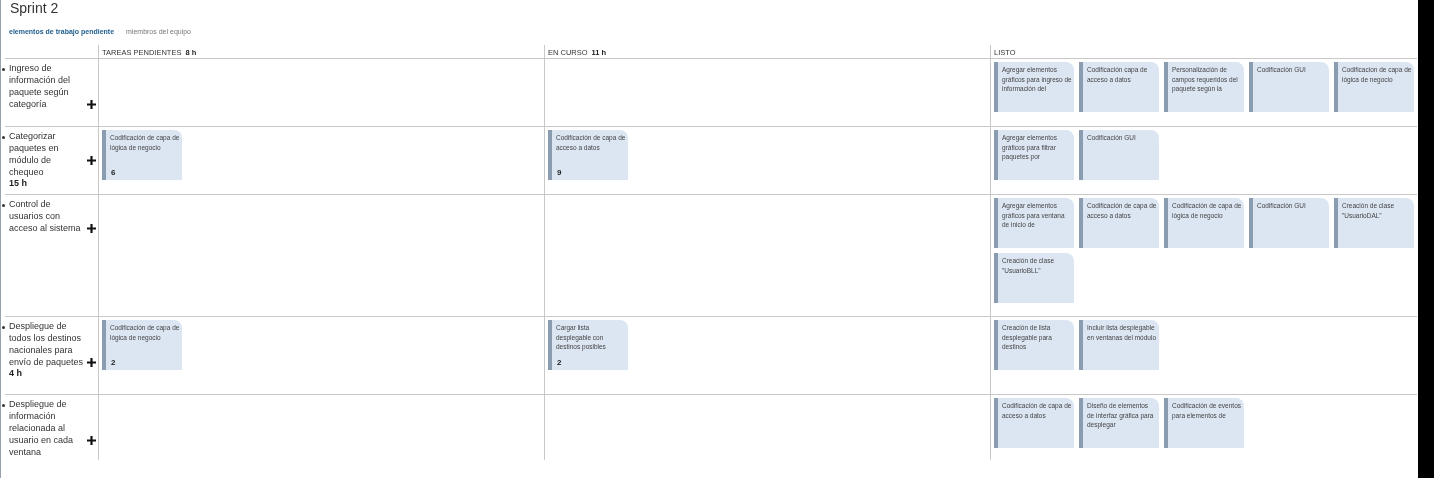 Image resolution: width=1434 pixels, height=478 pixels. Describe the element at coordinates (113, 173) in the screenshot. I see `remaining-hours: 6` at that location.